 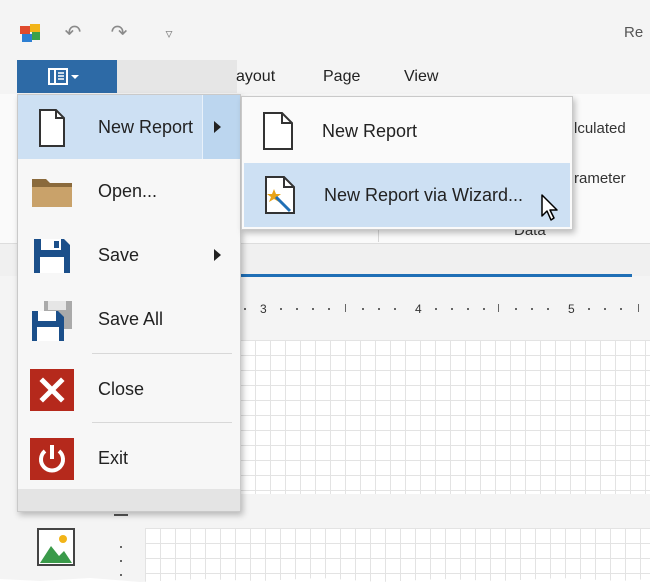 What do you see at coordinates (129, 500) in the screenshot?
I see `application-menu-footer` at bounding box center [129, 500].